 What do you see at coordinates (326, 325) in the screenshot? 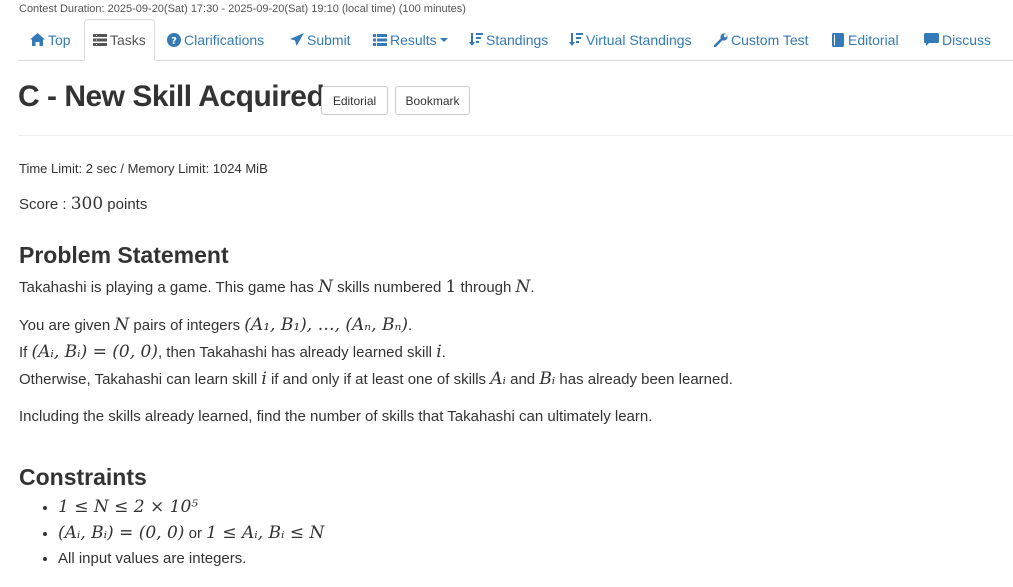
I see `math-pairs: (A₁, B₁), …, (Aₙ, Bₙ)` at bounding box center [326, 325].